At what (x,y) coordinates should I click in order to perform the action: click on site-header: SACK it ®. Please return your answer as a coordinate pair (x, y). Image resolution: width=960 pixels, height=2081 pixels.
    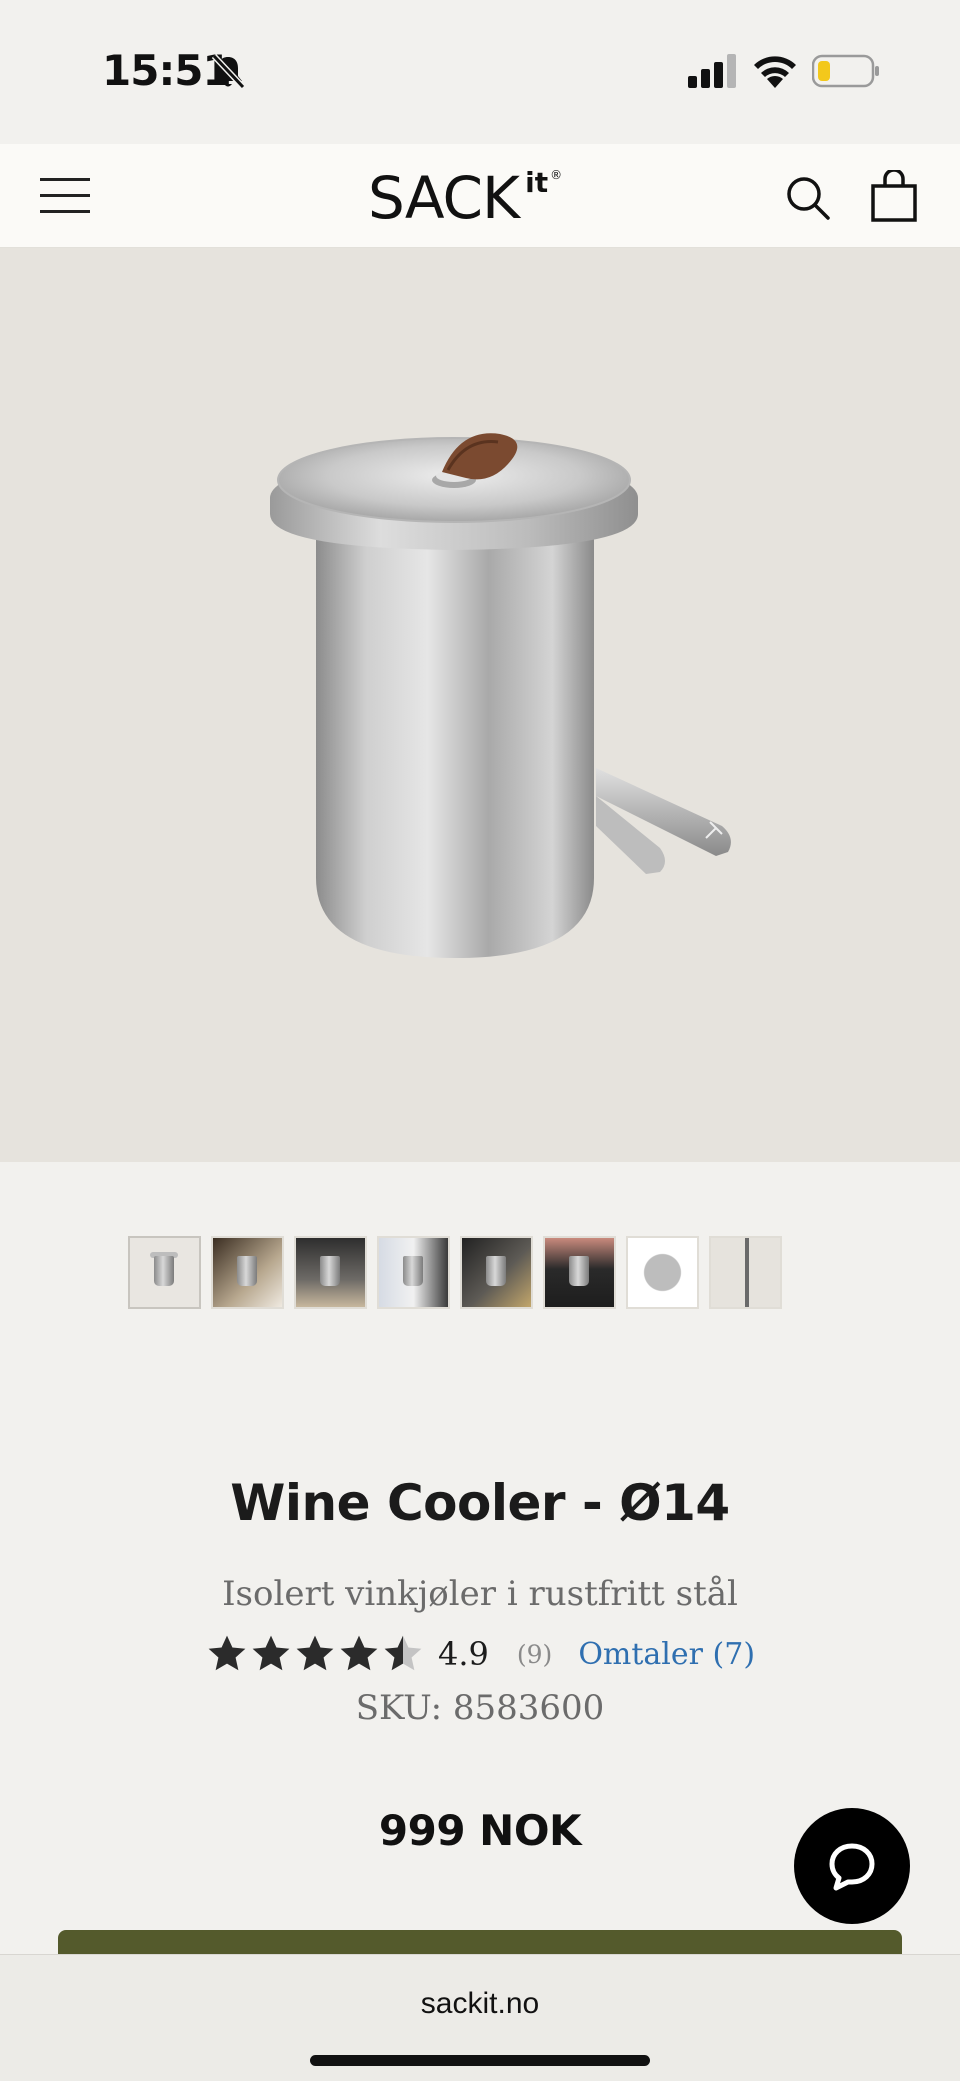
    Looking at the image, I should click on (480, 196).